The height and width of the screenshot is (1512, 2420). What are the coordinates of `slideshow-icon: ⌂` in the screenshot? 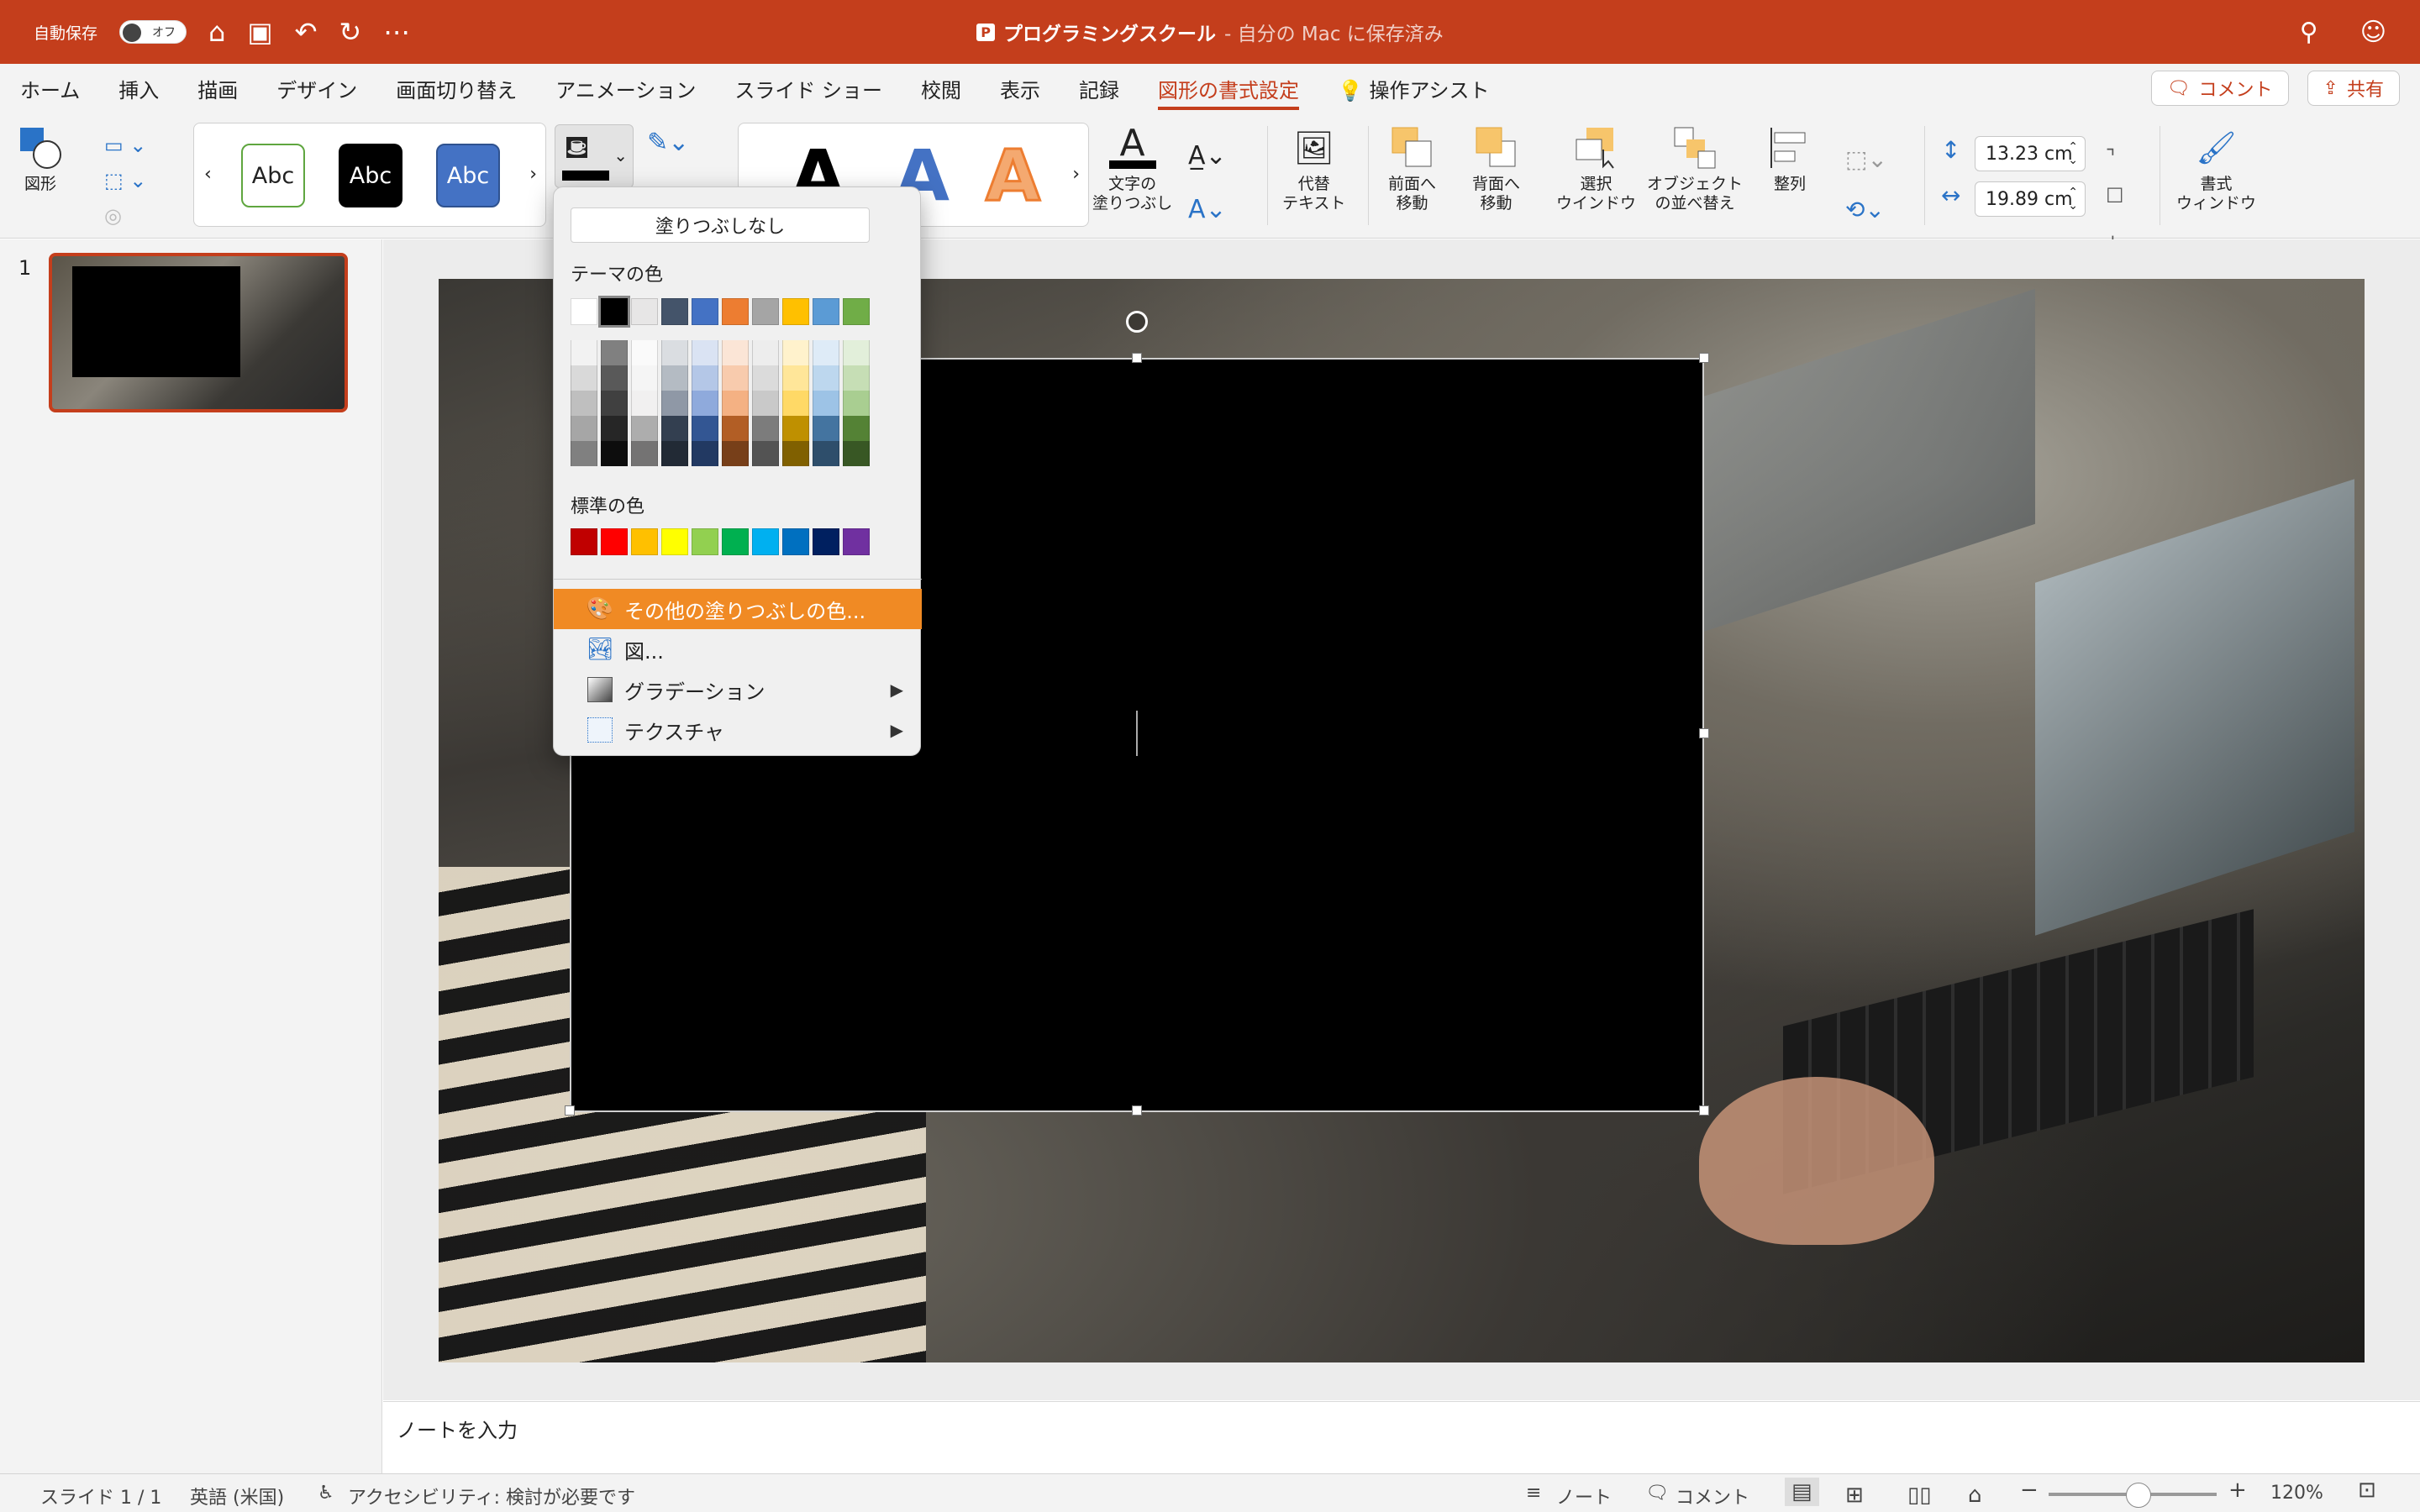 It's located at (1975, 1495).